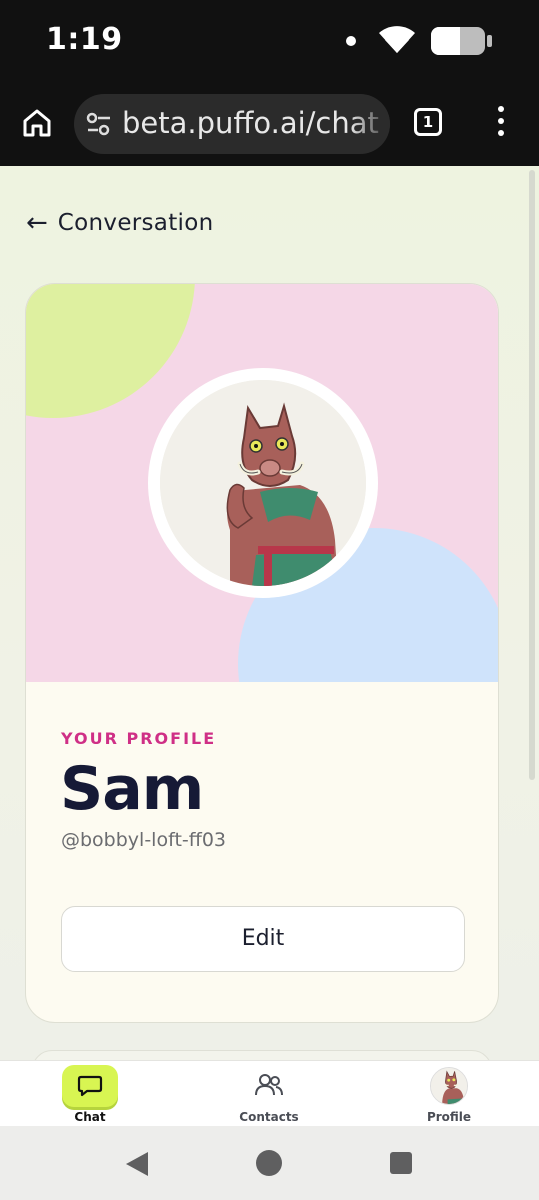 The width and height of the screenshot is (539, 1200). What do you see at coordinates (449, 1086) in the screenshot?
I see `avatar` at bounding box center [449, 1086].